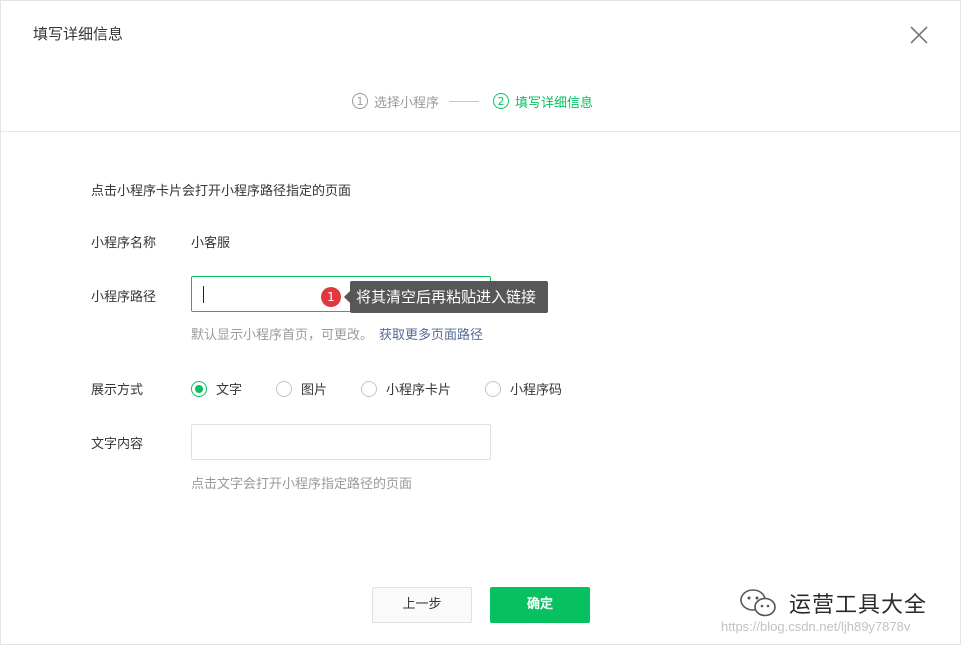  I want to click on text-content-input, so click(341, 442).